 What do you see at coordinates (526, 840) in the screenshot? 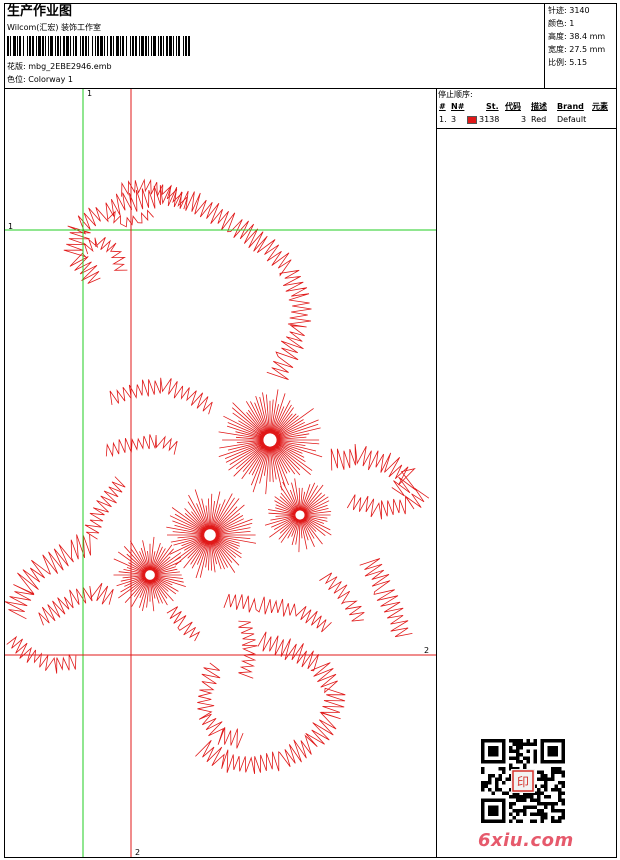
I see `watermark-logo: 6xiu.com` at bounding box center [526, 840].